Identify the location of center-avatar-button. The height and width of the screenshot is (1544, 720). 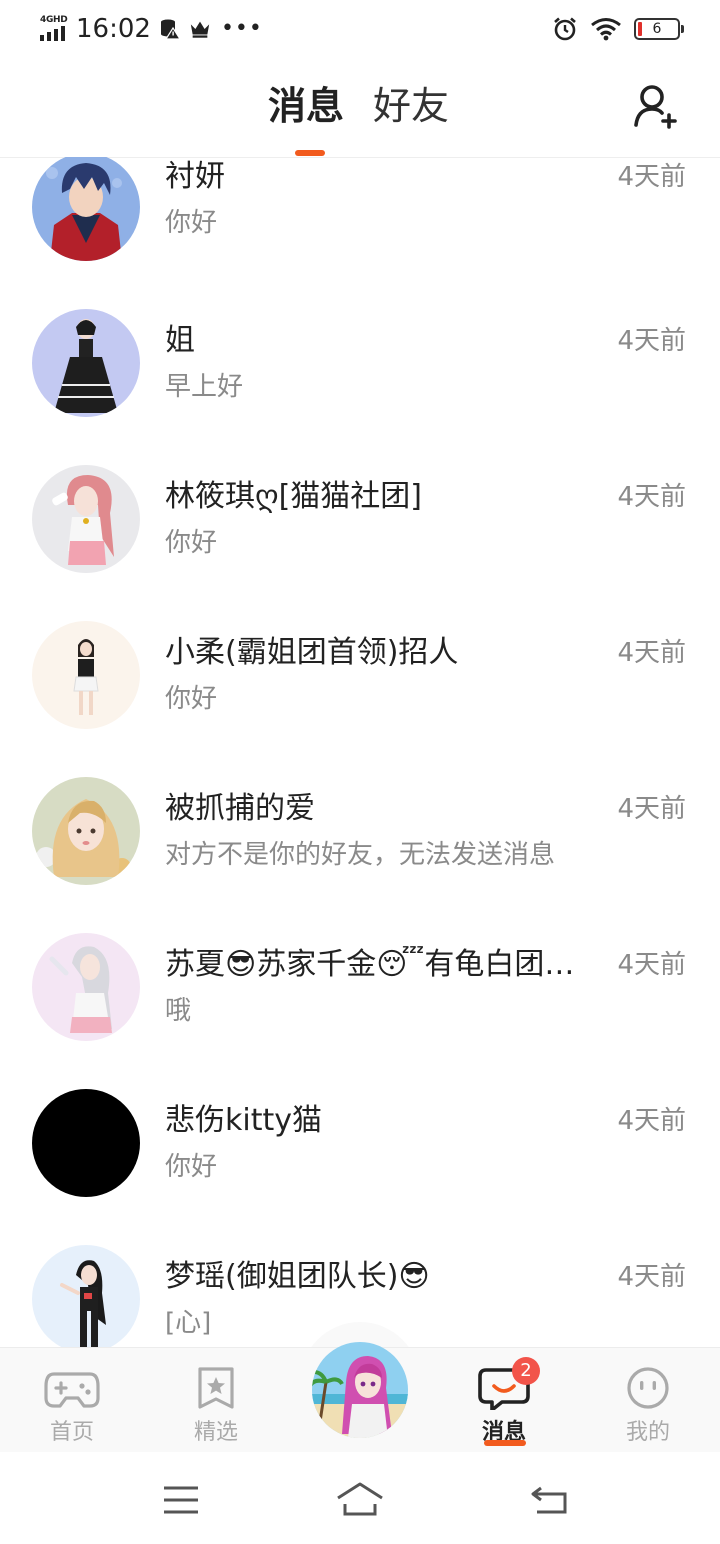
(360, 1390).